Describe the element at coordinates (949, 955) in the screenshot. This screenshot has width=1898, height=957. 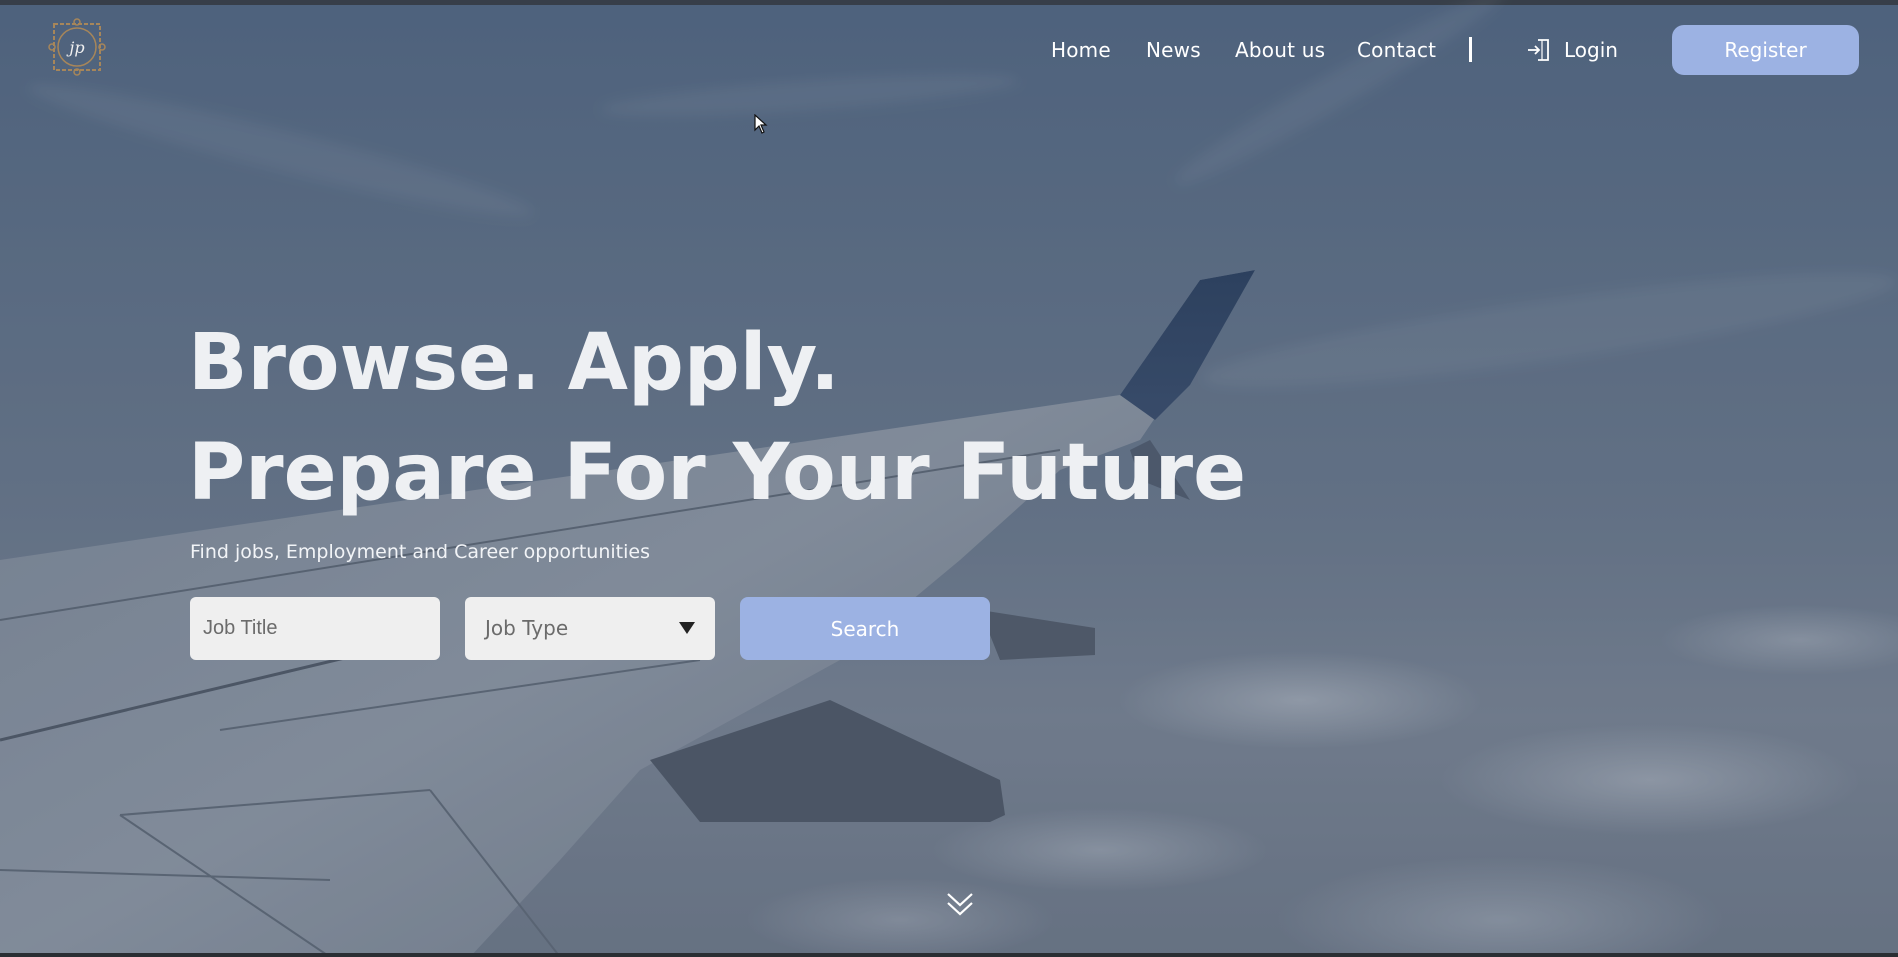
I see `window-bottom-edge` at that location.